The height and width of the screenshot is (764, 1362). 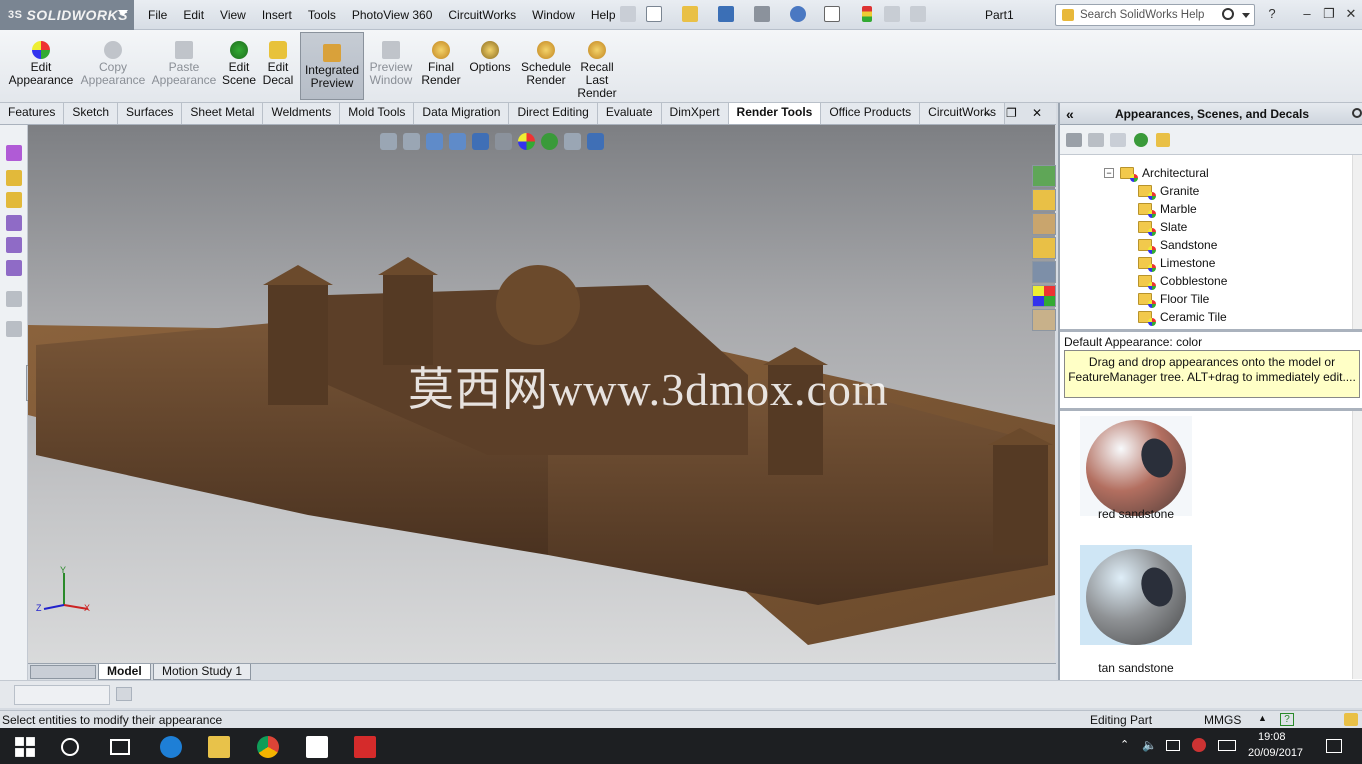 What do you see at coordinates (1118, 140) in the screenshot?
I see `add-folder-icon` at bounding box center [1118, 140].